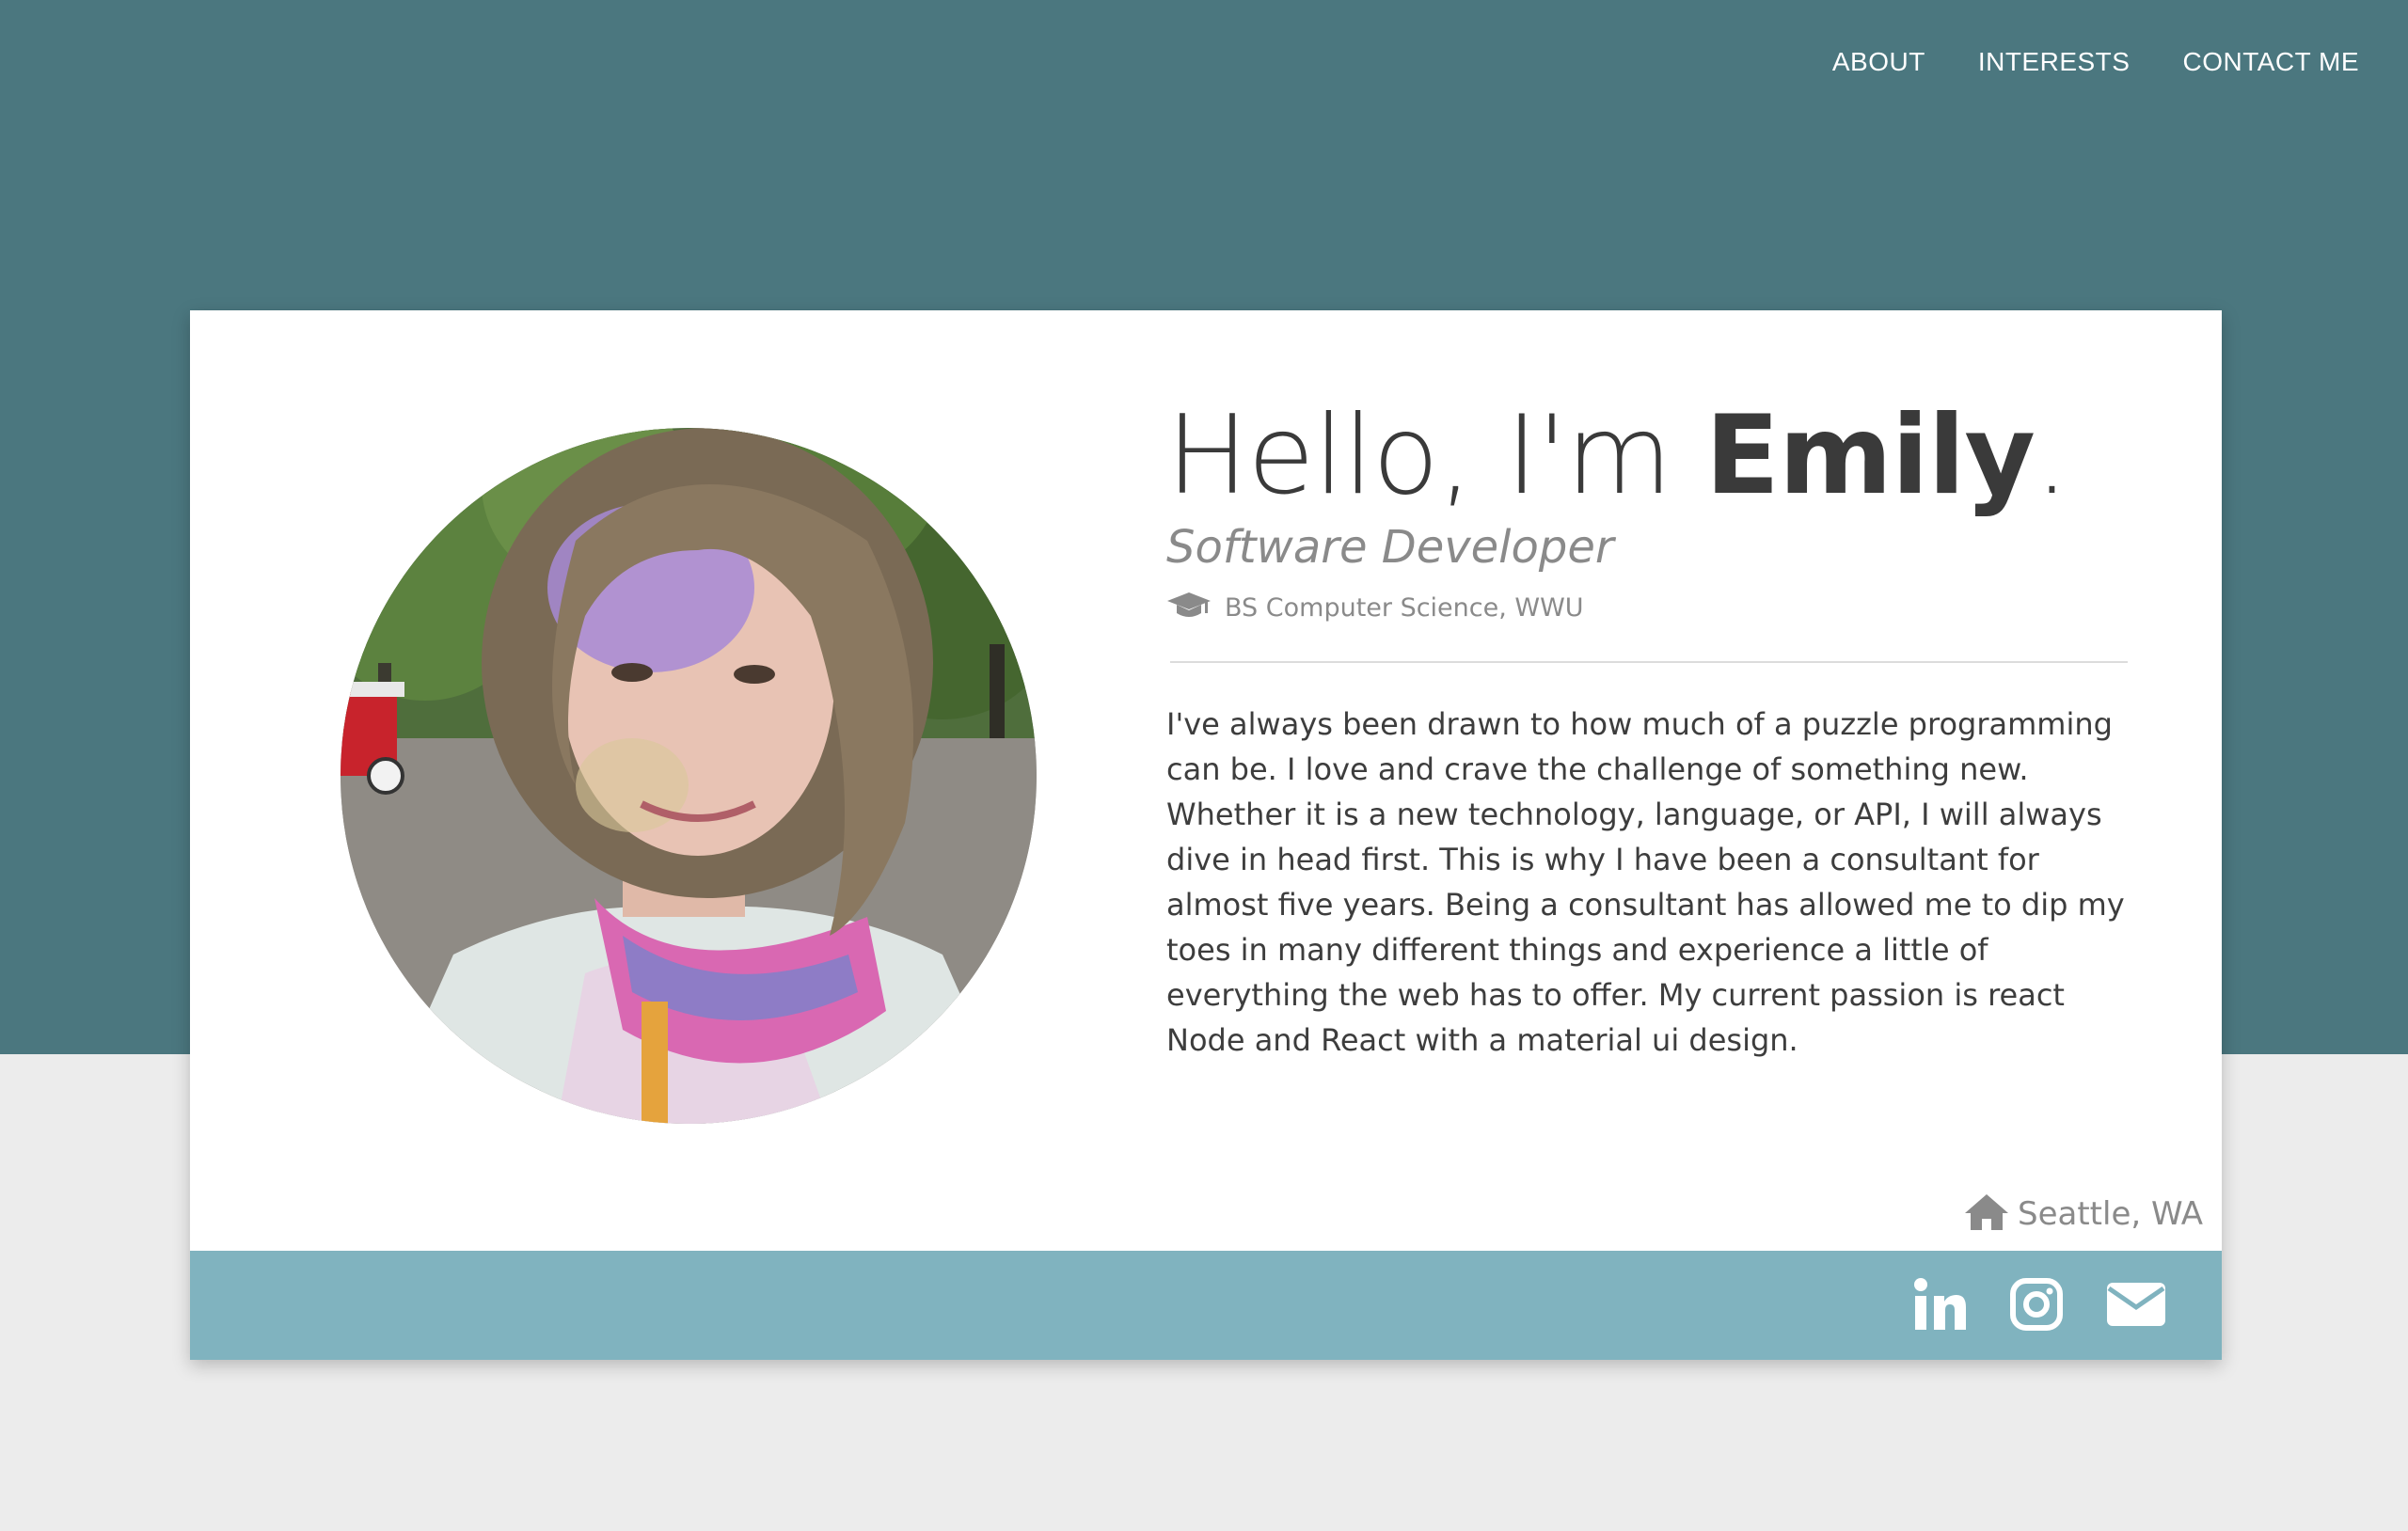  Describe the element at coordinates (689, 776) in the screenshot. I see `profile-photo` at that location.